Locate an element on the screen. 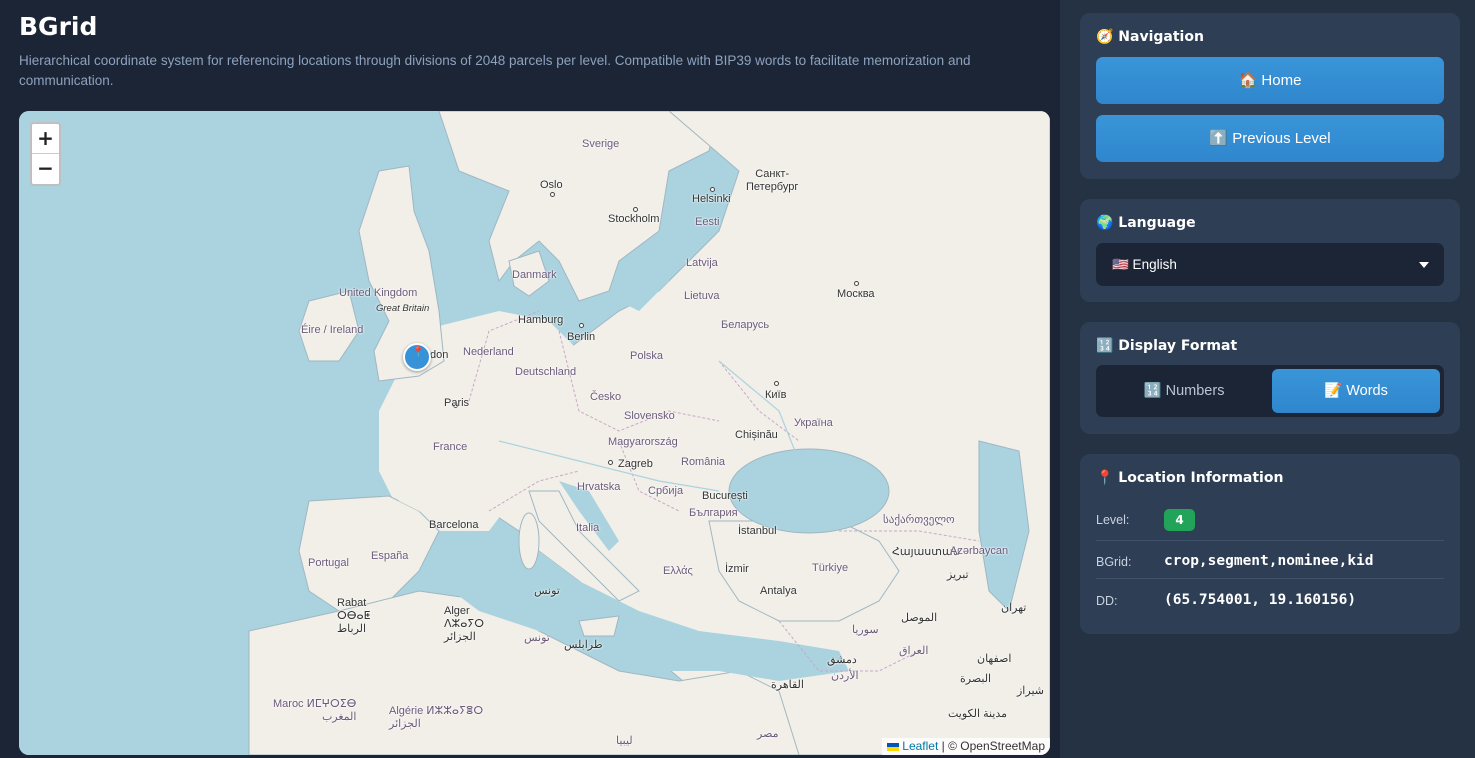 The height and width of the screenshot is (758, 1475). words-format-button: 📝 Words is located at coordinates (1356, 391).